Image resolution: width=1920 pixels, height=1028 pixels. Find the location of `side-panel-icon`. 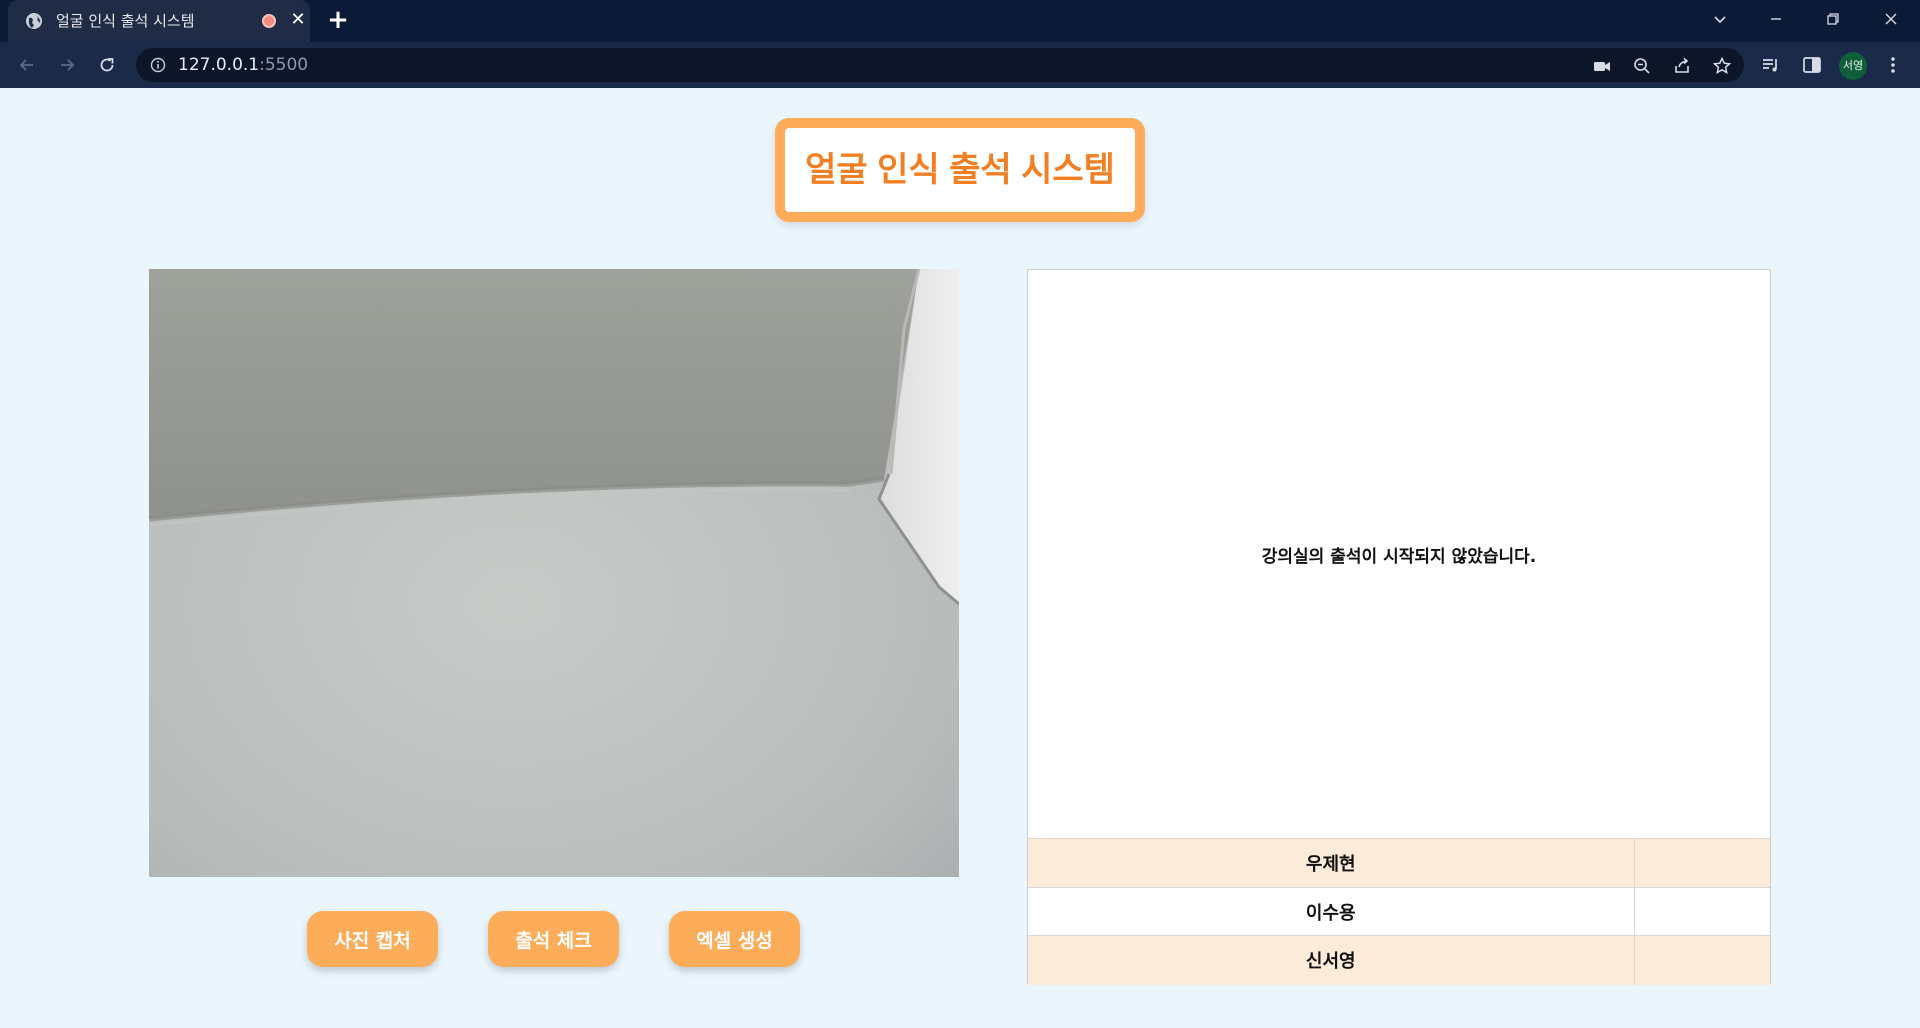

side-panel-icon is located at coordinates (1812, 65).